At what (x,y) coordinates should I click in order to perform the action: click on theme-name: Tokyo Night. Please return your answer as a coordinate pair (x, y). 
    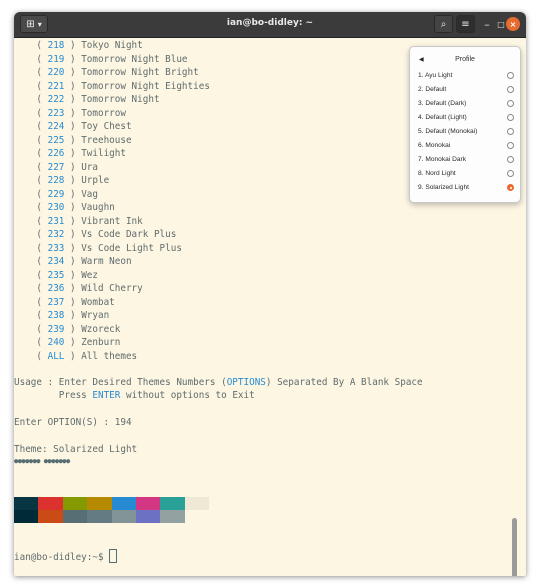
    Looking at the image, I should click on (112, 45).